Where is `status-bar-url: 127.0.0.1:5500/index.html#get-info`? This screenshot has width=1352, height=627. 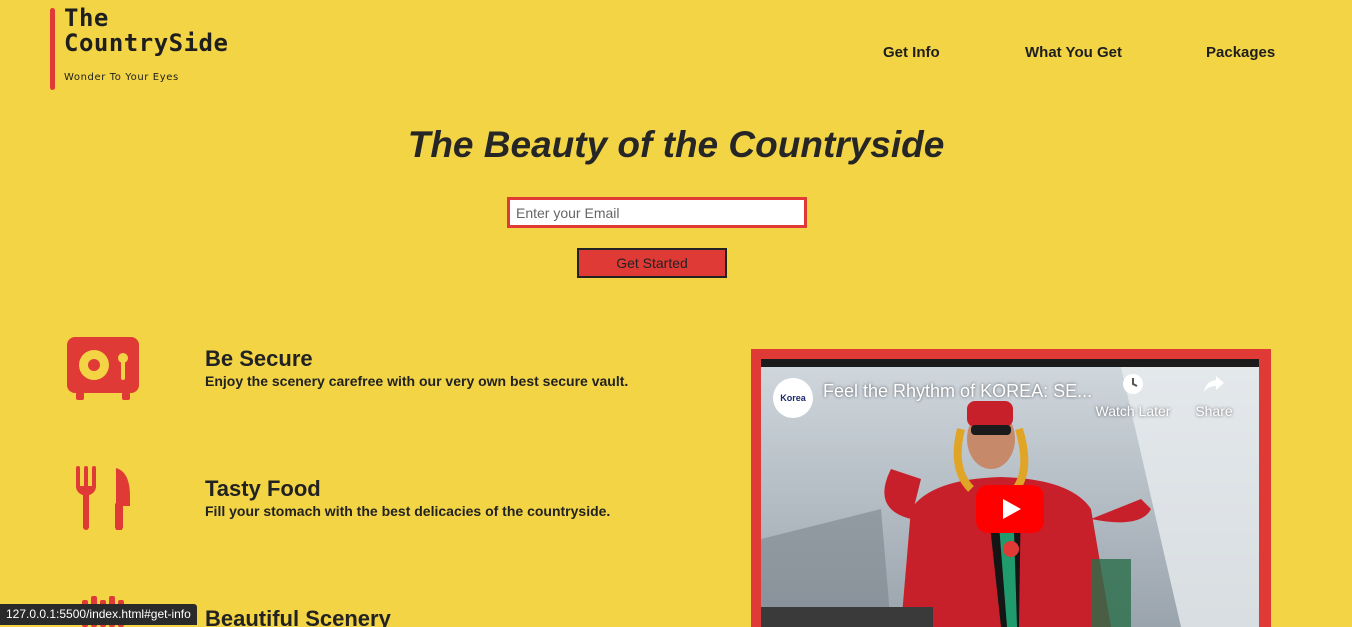 status-bar-url: 127.0.0.1:5500/index.html#get-info is located at coordinates (98, 614).